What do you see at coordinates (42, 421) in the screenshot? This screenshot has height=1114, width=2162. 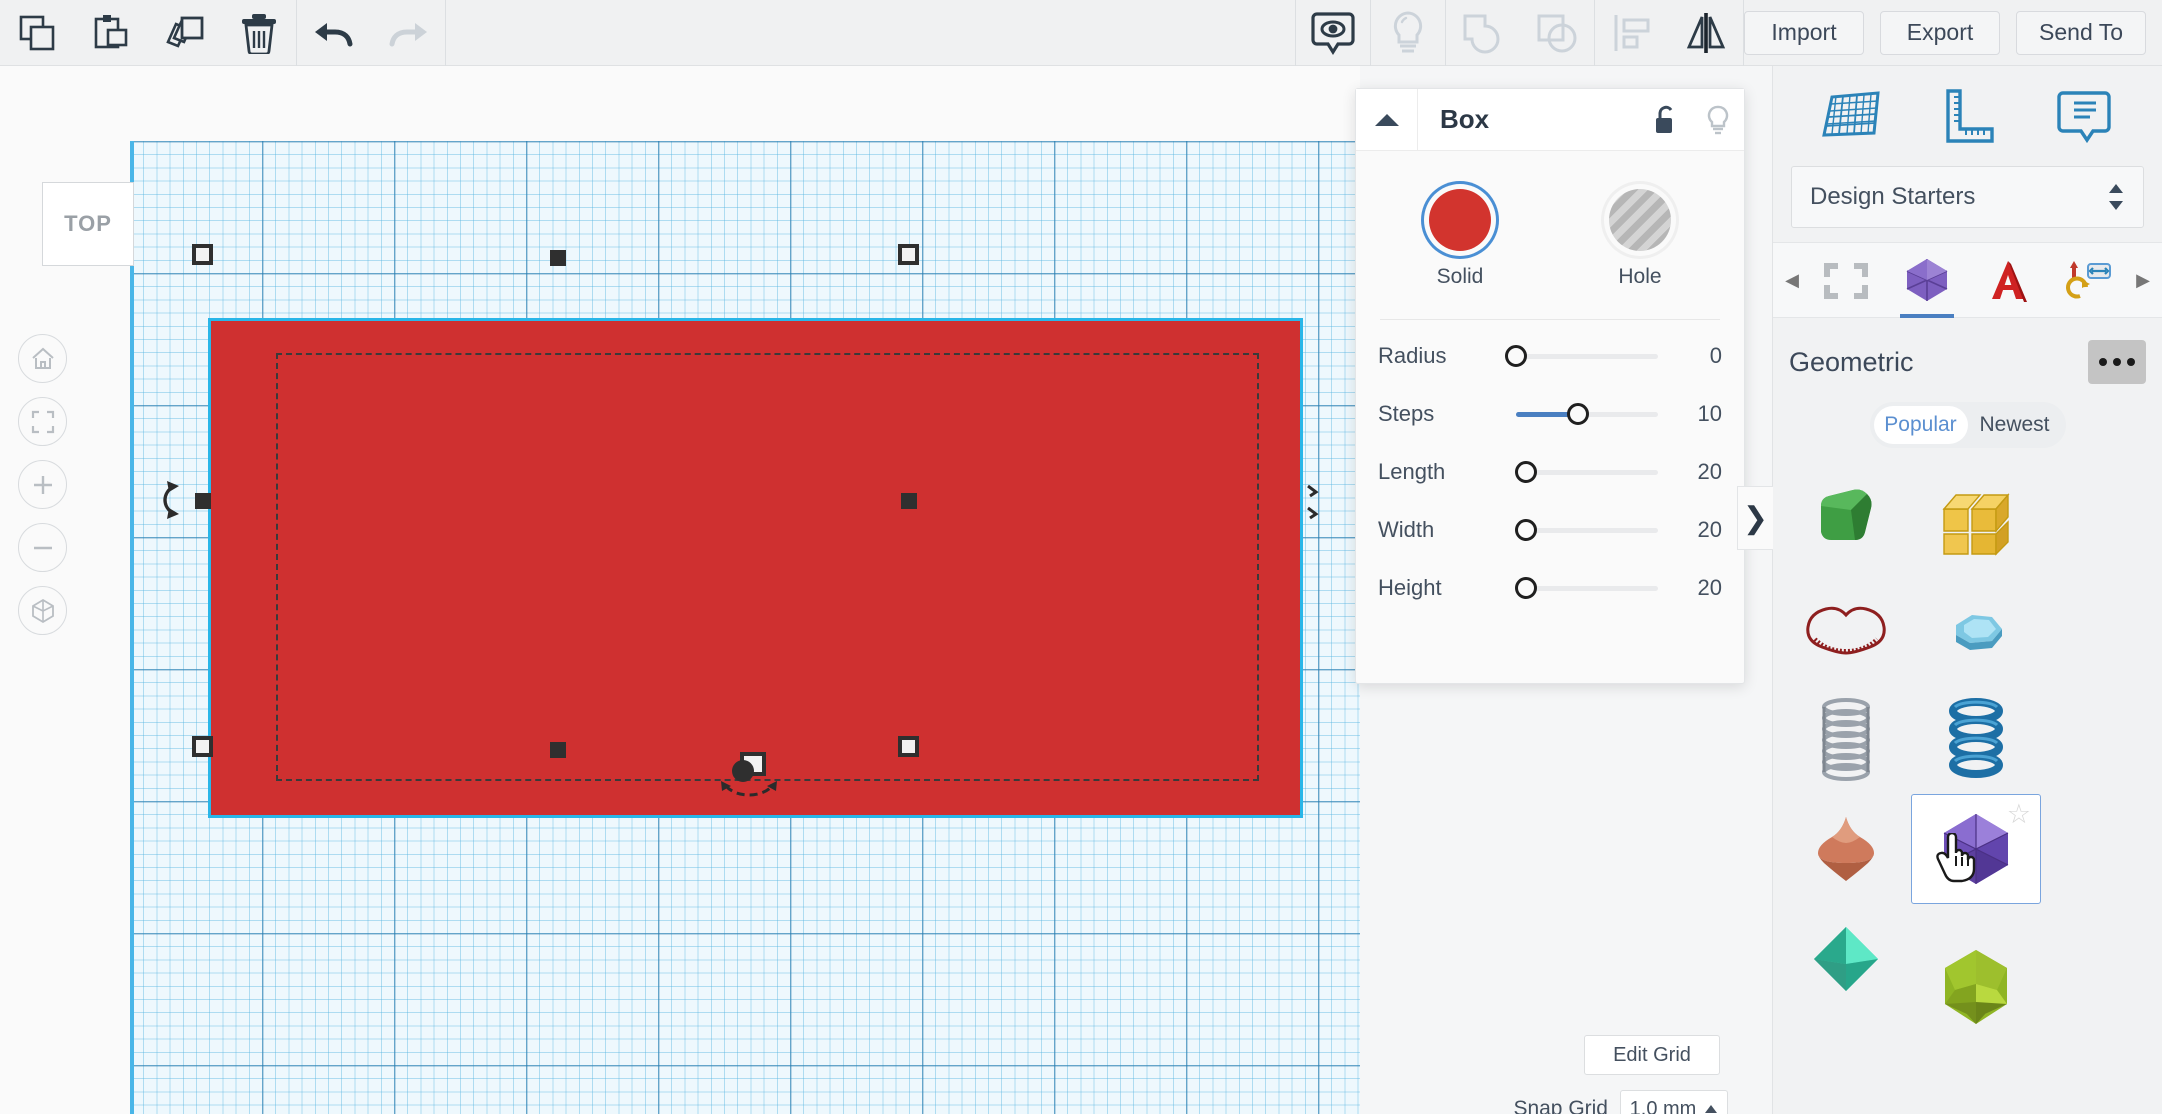 I see `fit-to-view-button` at bounding box center [42, 421].